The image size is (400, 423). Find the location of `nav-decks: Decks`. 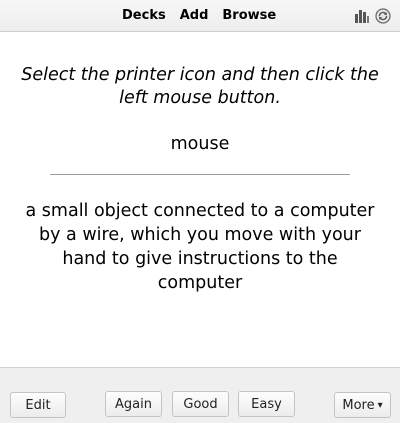

nav-decks: Decks is located at coordinates (144, 16).